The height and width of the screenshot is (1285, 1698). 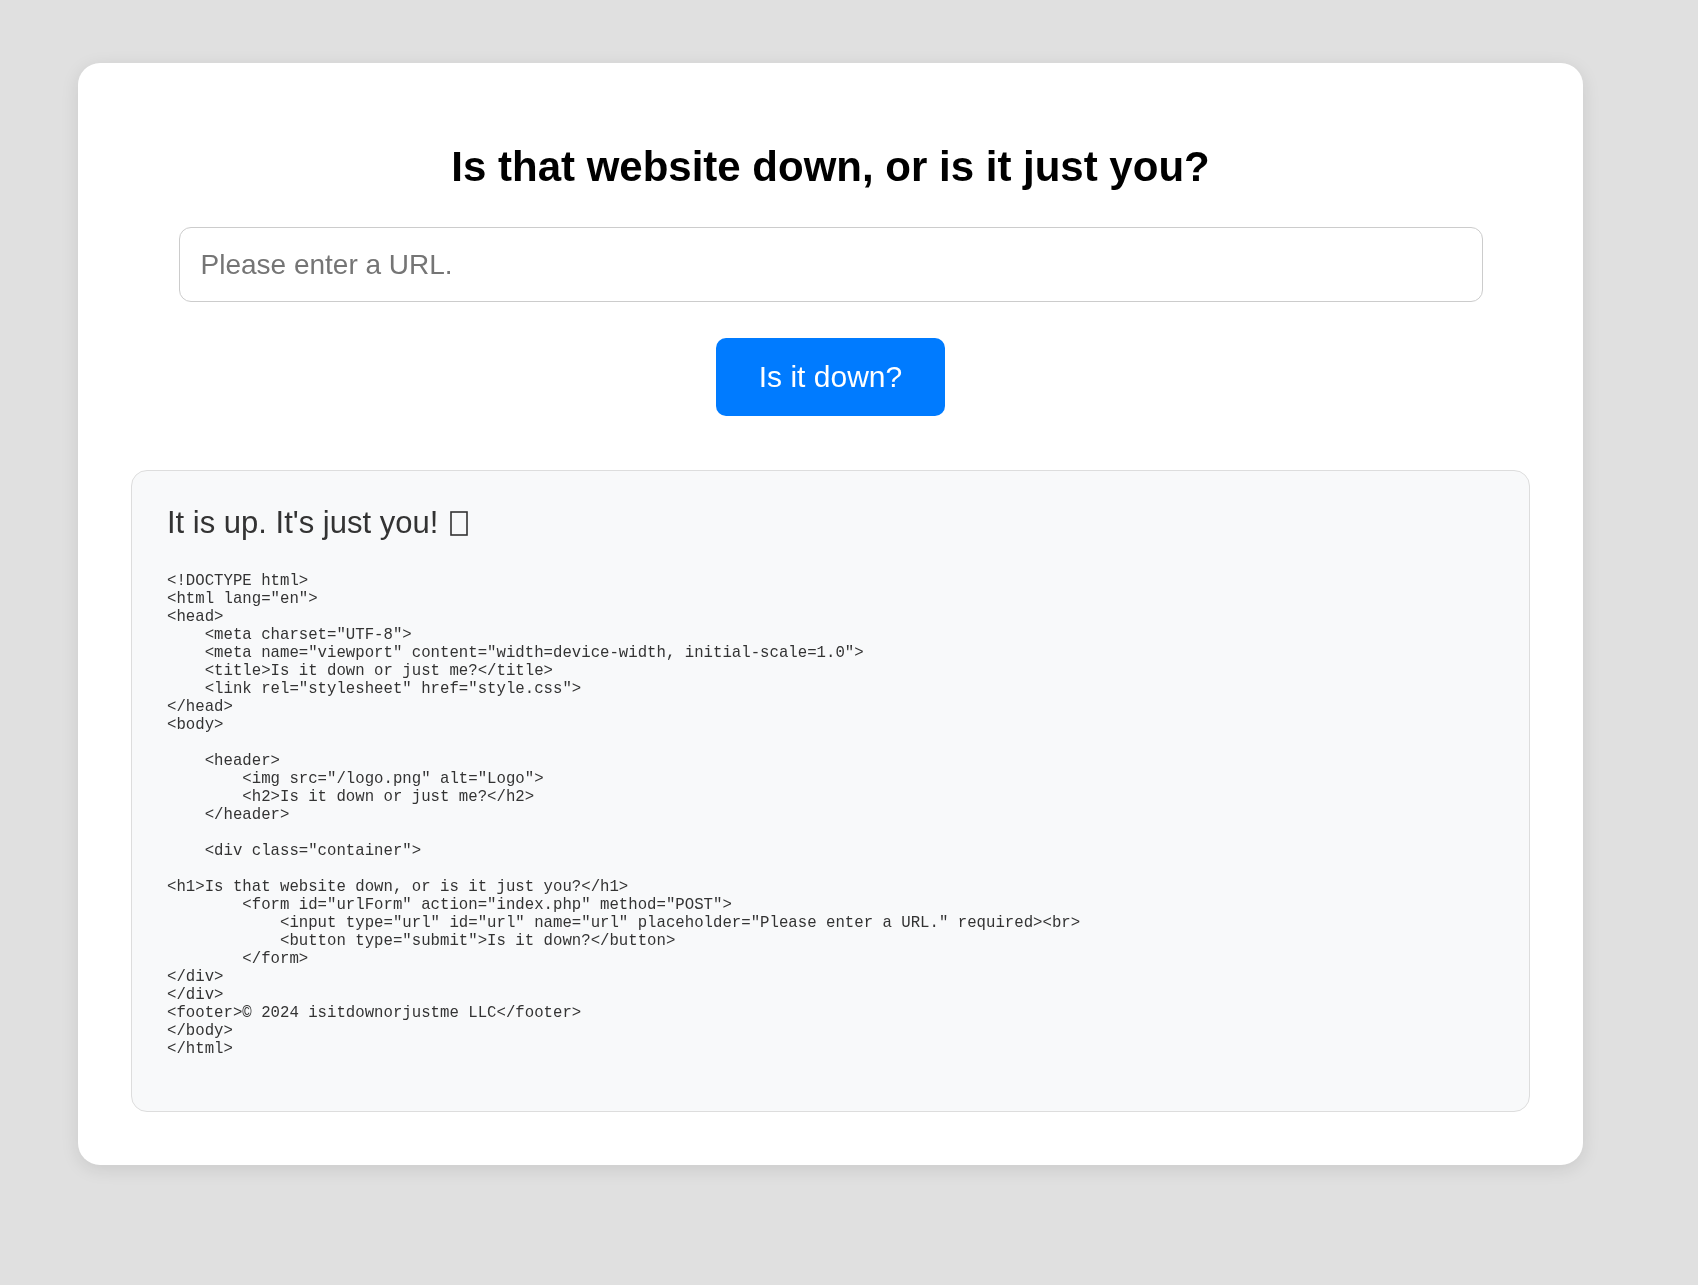 What do you see at coordinates (830, 377) in the screenshot?
I see `submit-button: Is it down?` at bounding box center [830, 377].